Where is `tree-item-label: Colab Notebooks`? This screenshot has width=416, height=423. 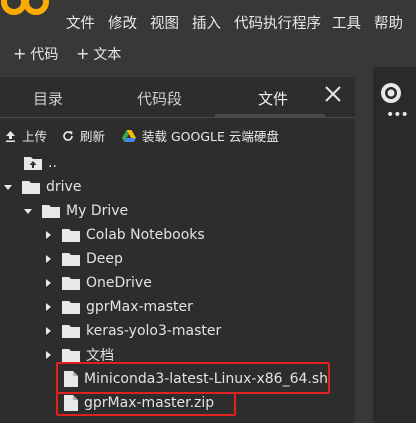 tree-item-label: Colab Notebooks is located at coordinates (145, 235).